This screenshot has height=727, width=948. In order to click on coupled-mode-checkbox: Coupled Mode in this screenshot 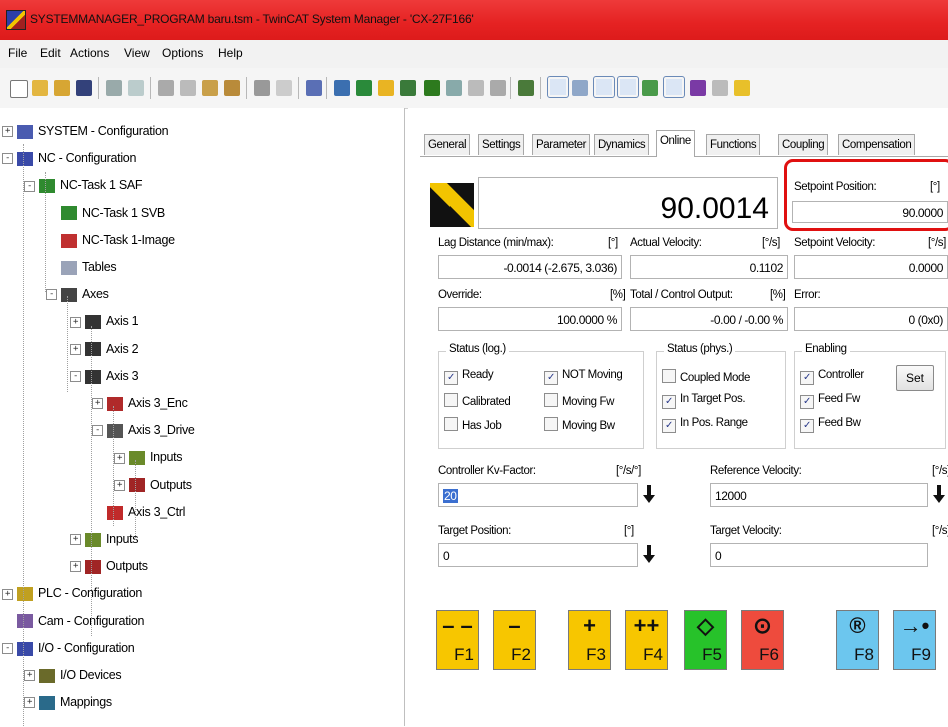, I will do `click(706, 376)`.